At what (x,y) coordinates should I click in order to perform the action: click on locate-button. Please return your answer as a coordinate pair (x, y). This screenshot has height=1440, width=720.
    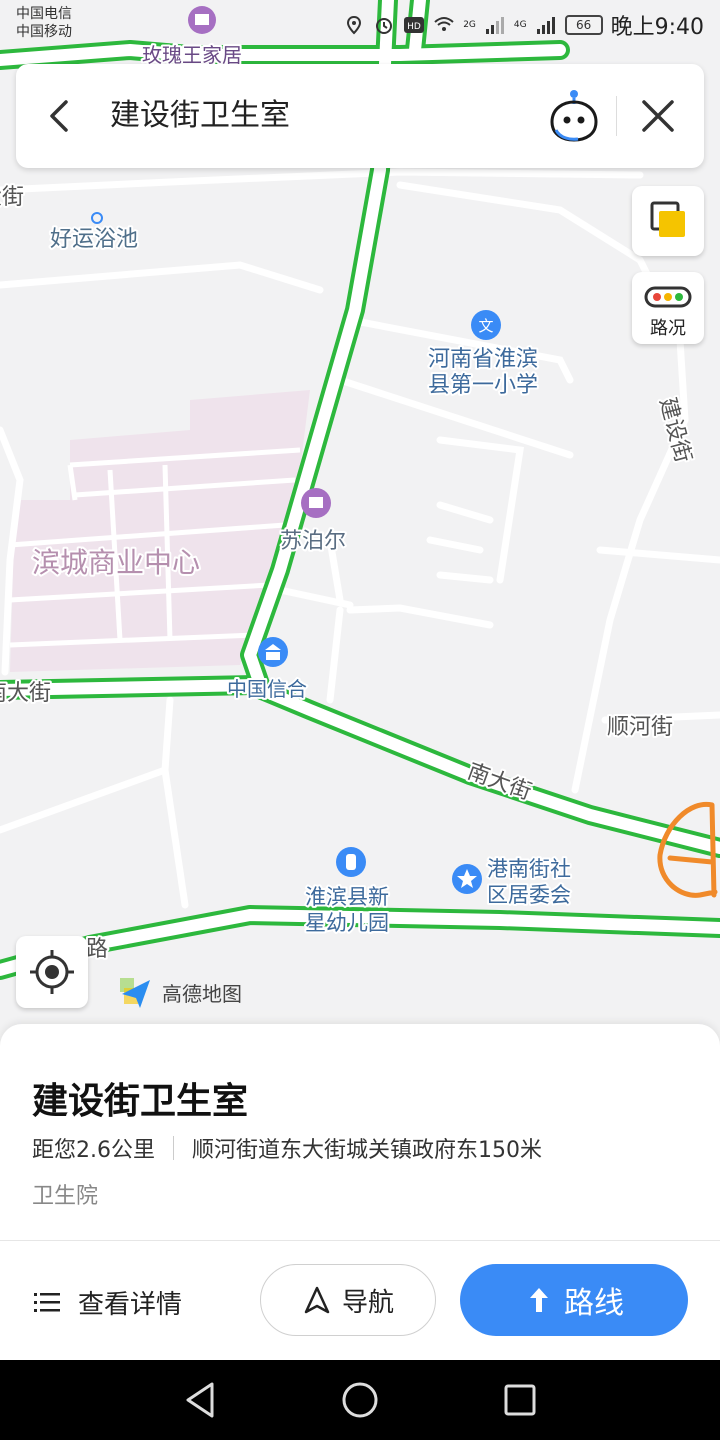
    Looking at the image, I should click on (52, 972).